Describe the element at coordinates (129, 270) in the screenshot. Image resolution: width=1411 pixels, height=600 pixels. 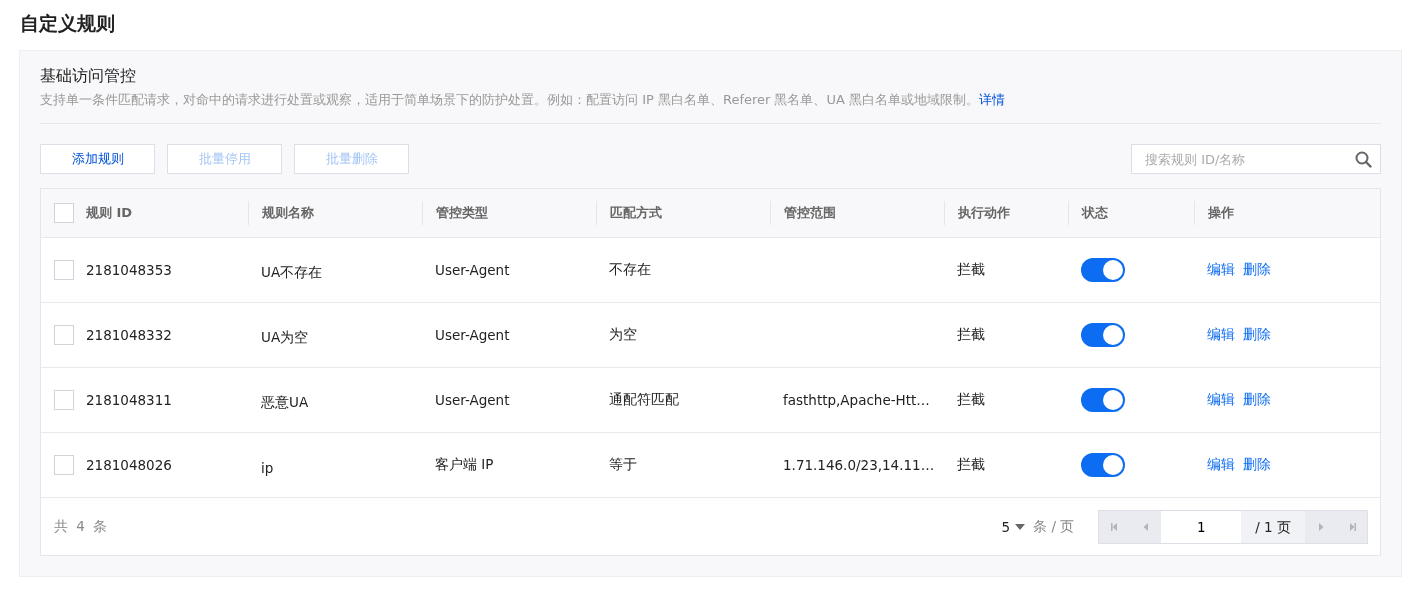
I see `table-cell: 2181048353` at that location.